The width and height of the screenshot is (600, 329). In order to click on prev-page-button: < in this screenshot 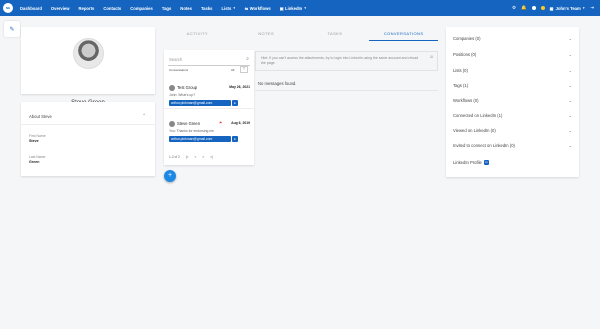, I will do `click(196, 157)`.